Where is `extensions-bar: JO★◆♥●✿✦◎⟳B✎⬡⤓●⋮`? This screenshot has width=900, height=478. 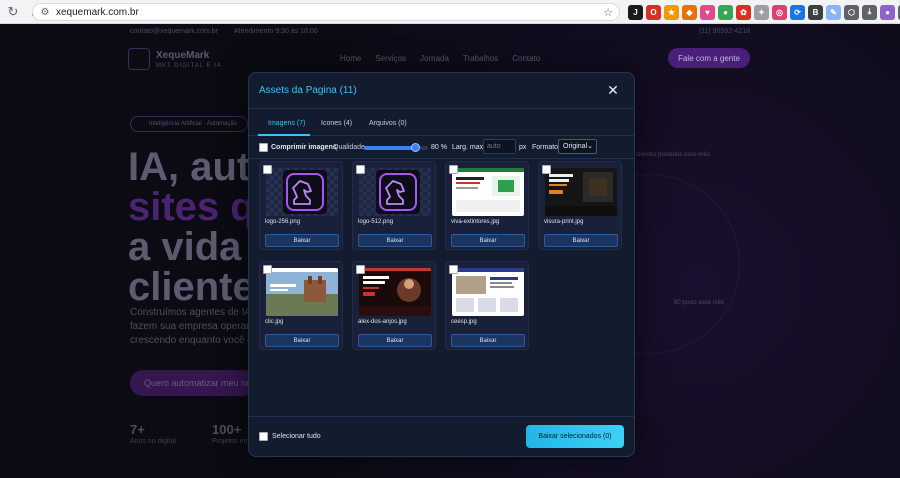 extensions-bar: JO★◆♥●✿✦◎⟳B✎⬡⤓●⋮ is located at coordinates (764, 12).